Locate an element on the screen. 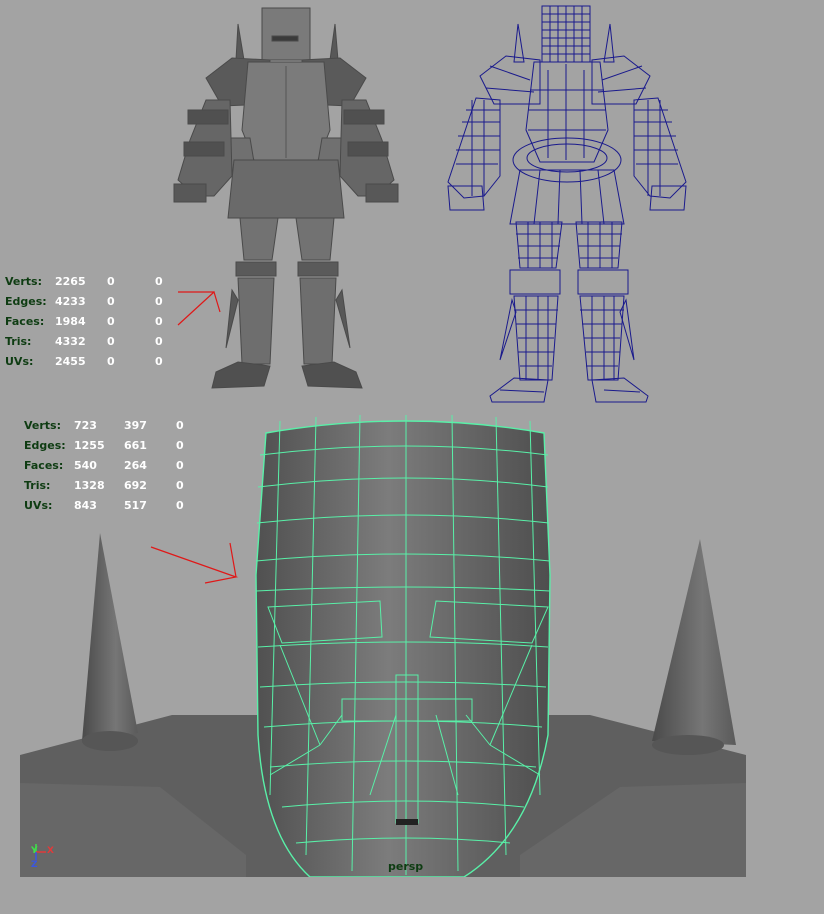  stat-row-faces: Faces: 540 264 0 is located at coordinates (110, 466).